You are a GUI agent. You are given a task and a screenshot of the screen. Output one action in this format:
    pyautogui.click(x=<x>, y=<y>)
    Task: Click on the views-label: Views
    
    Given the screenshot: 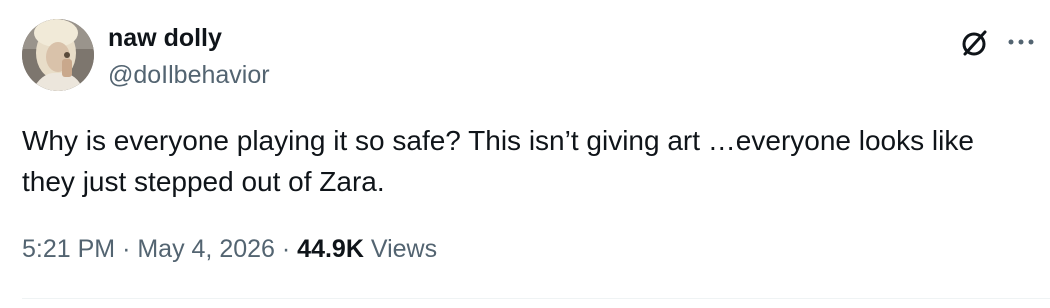 What is the action you would take?
    pyautogui.click(x=404, y=249)
    